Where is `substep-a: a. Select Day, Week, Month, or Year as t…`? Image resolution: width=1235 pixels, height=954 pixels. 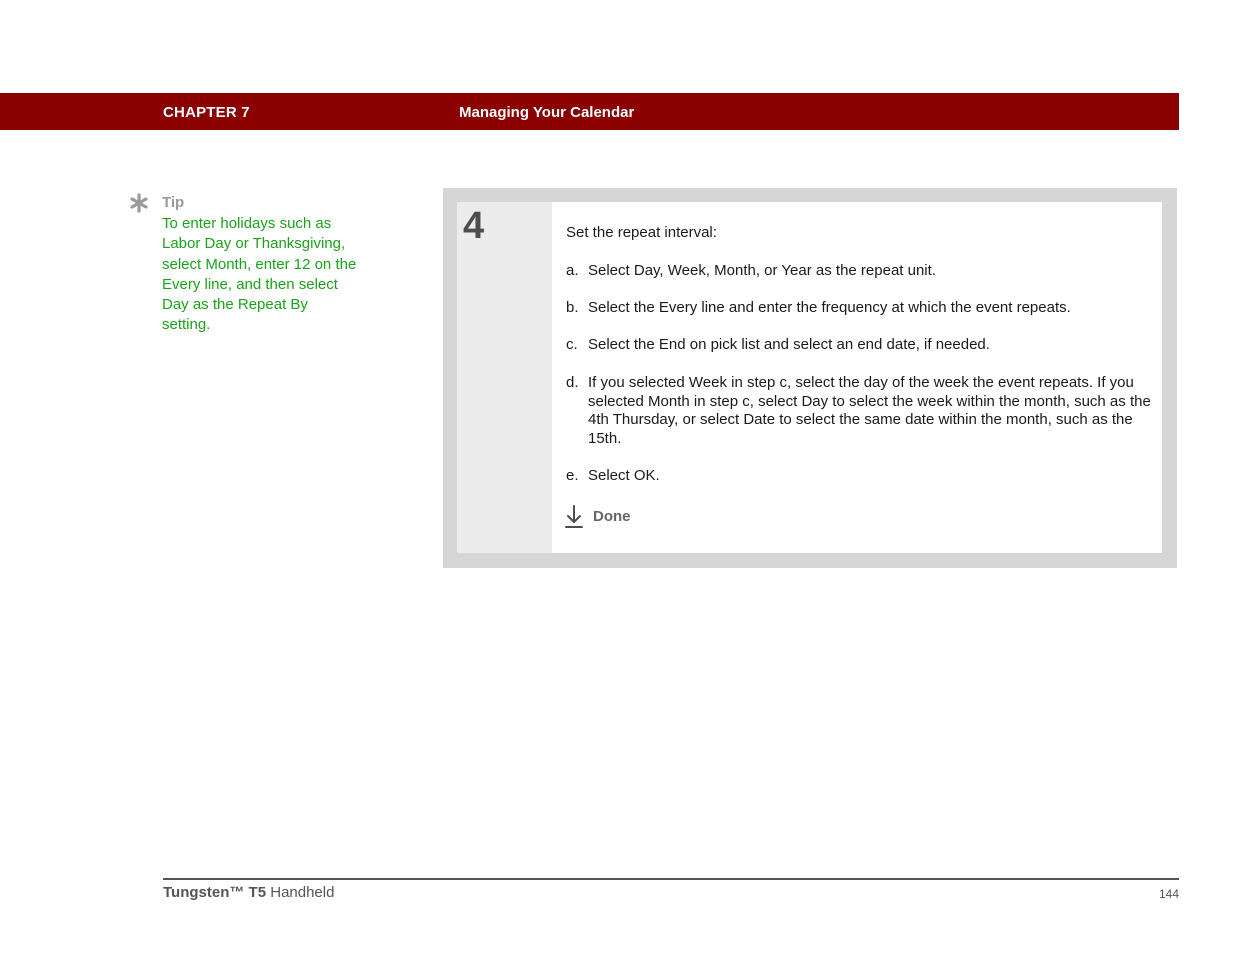 substep-a: a. Select Day, Week, Month, or Year as t… is located at coordinates (858, 271).